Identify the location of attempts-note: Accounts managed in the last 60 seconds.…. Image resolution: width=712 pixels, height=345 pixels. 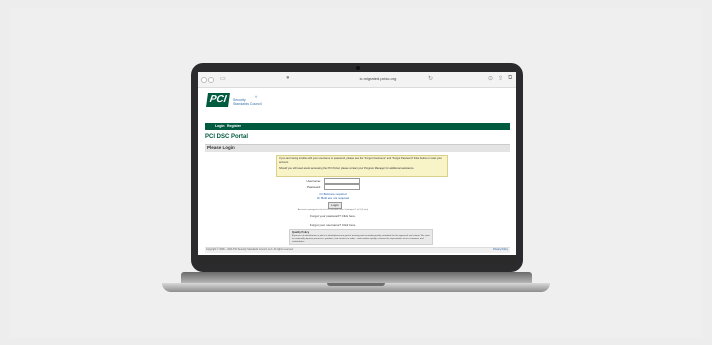
(333, 210).